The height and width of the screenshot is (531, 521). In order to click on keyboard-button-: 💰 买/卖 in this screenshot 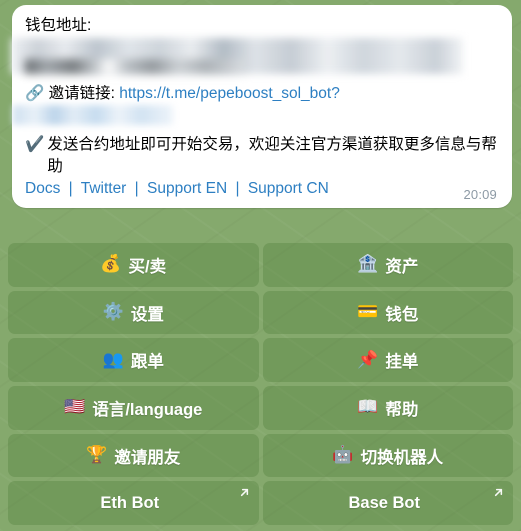, I will do `click(133, 265)`.